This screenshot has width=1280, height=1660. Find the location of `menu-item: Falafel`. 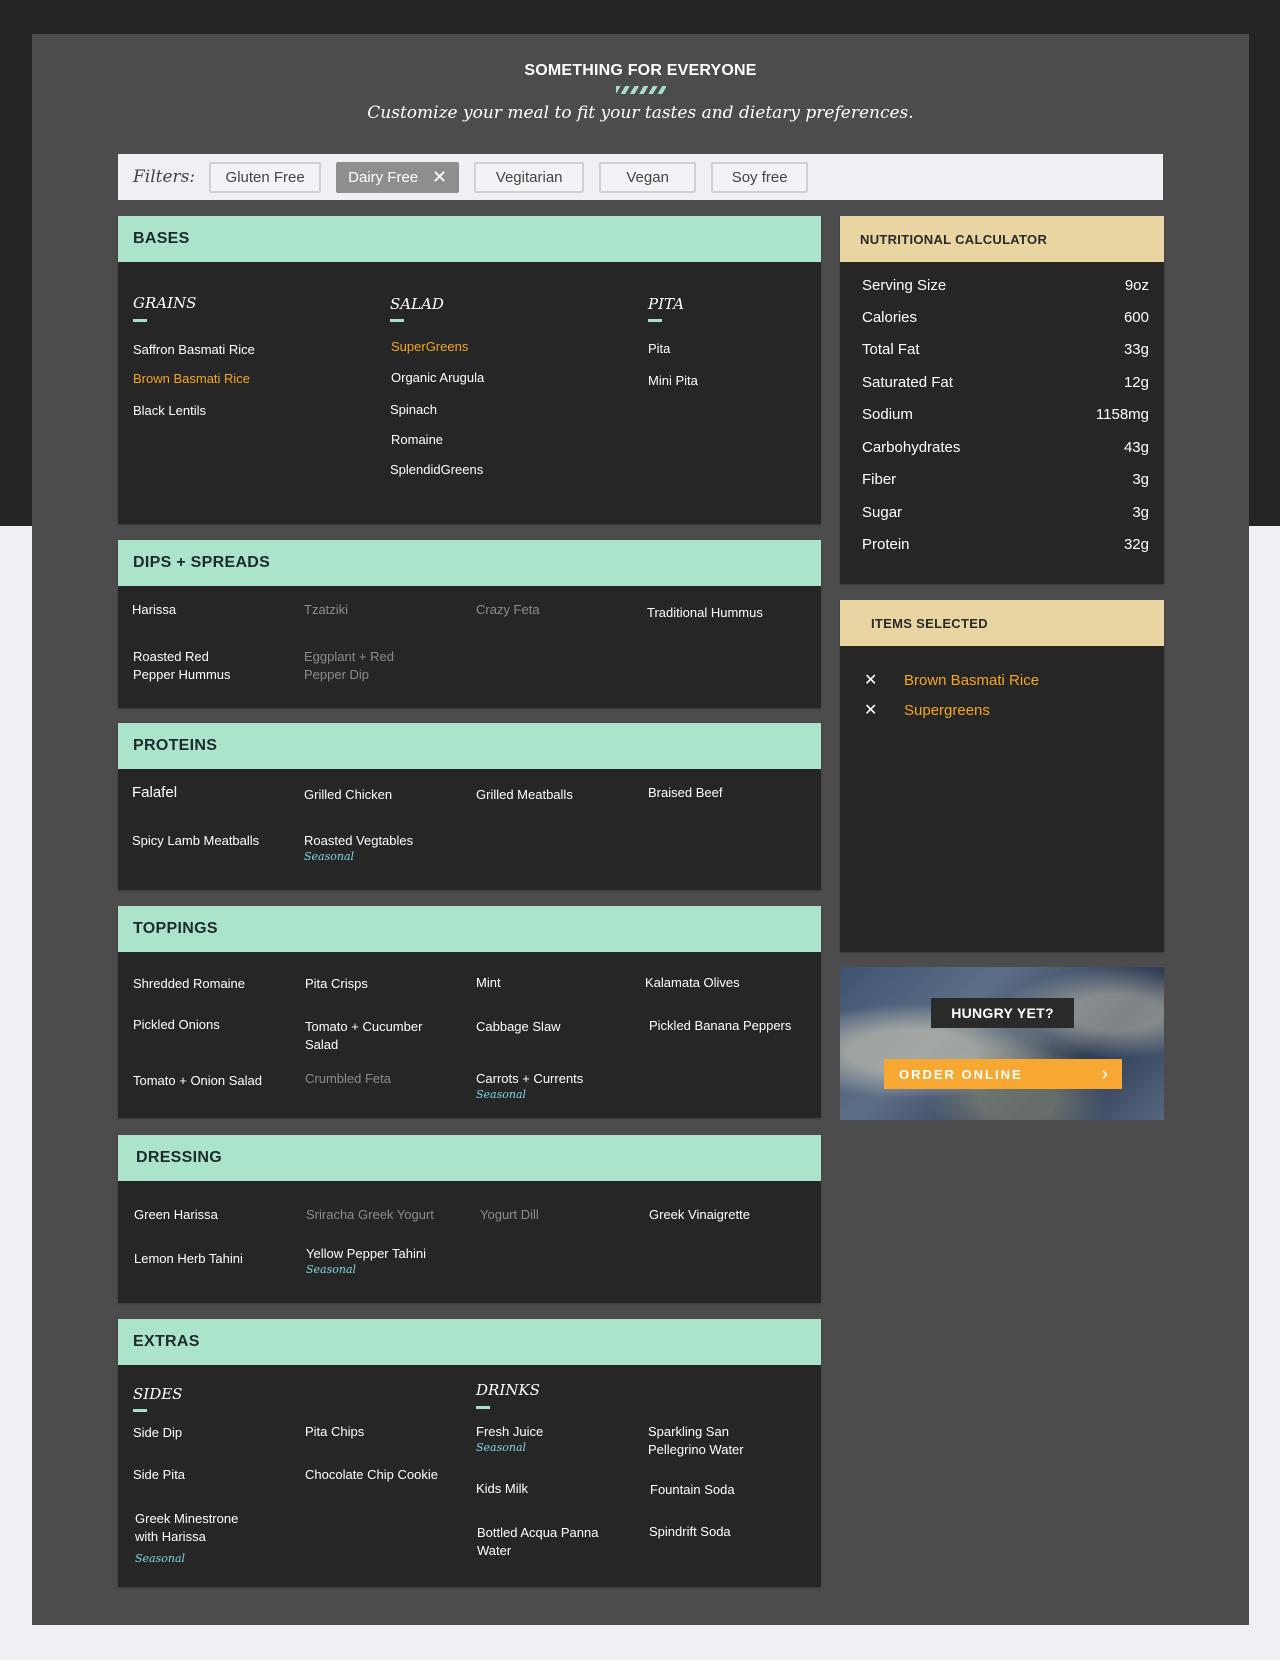

menu-item: Falafel is located at coordinates (154, 793).